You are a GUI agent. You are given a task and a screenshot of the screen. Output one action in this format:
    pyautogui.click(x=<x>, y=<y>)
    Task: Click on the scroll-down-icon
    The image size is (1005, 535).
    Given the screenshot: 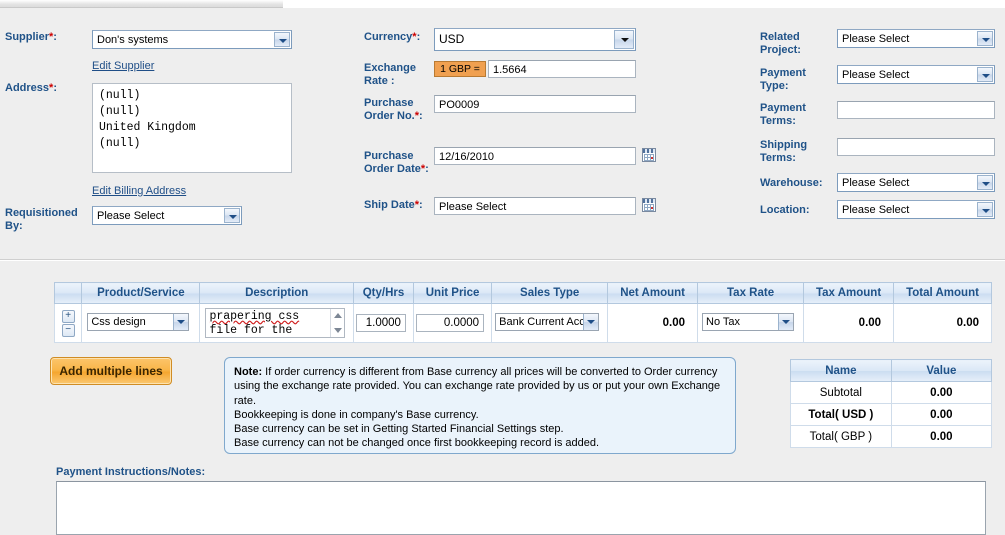 What is the action you would take?
    pyautogui.click(x=338, y=330)
    